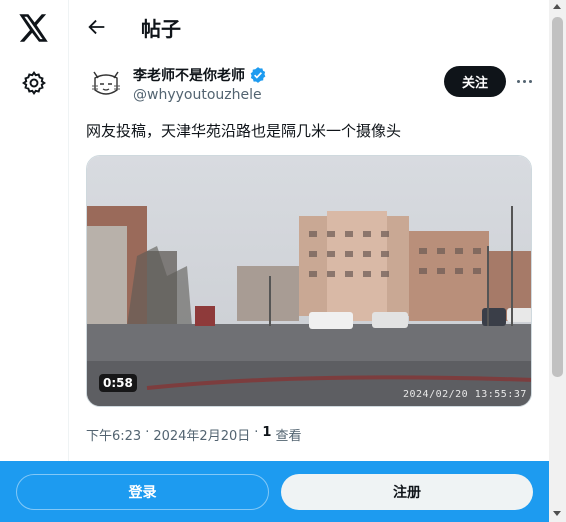  I want to click on left-rail, so click(34, 261).